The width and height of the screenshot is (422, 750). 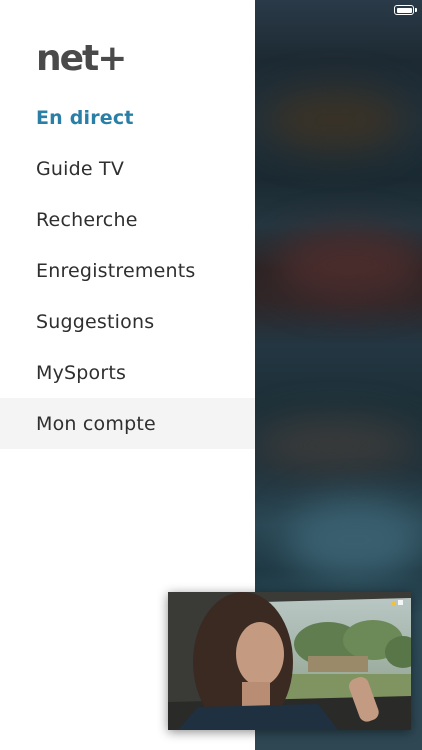 What do you see at coordinates (127, 168) in the screenshot?
I see `nav-item-guide-tv: Guide TV` at bounding box center [127, 168].